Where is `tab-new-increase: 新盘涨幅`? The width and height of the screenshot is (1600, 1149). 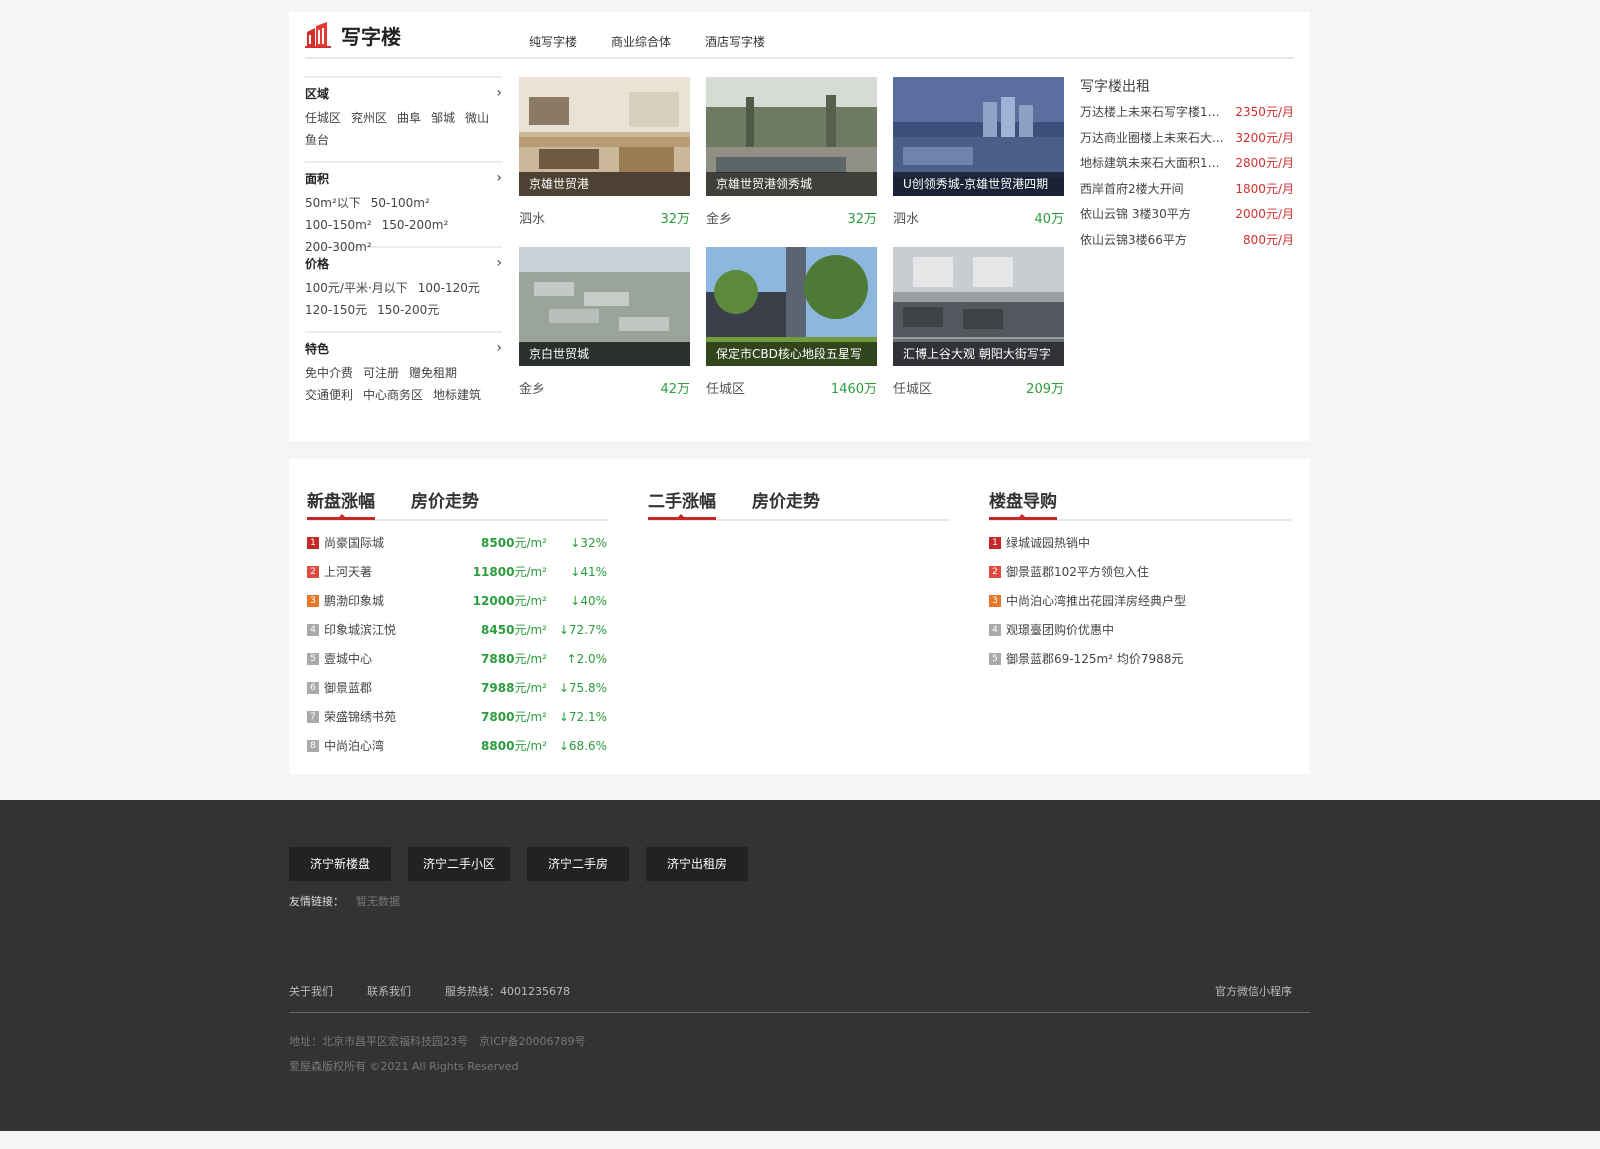
tab-new-increase: 新盘涨幅 is located at coordinates (341, 503).